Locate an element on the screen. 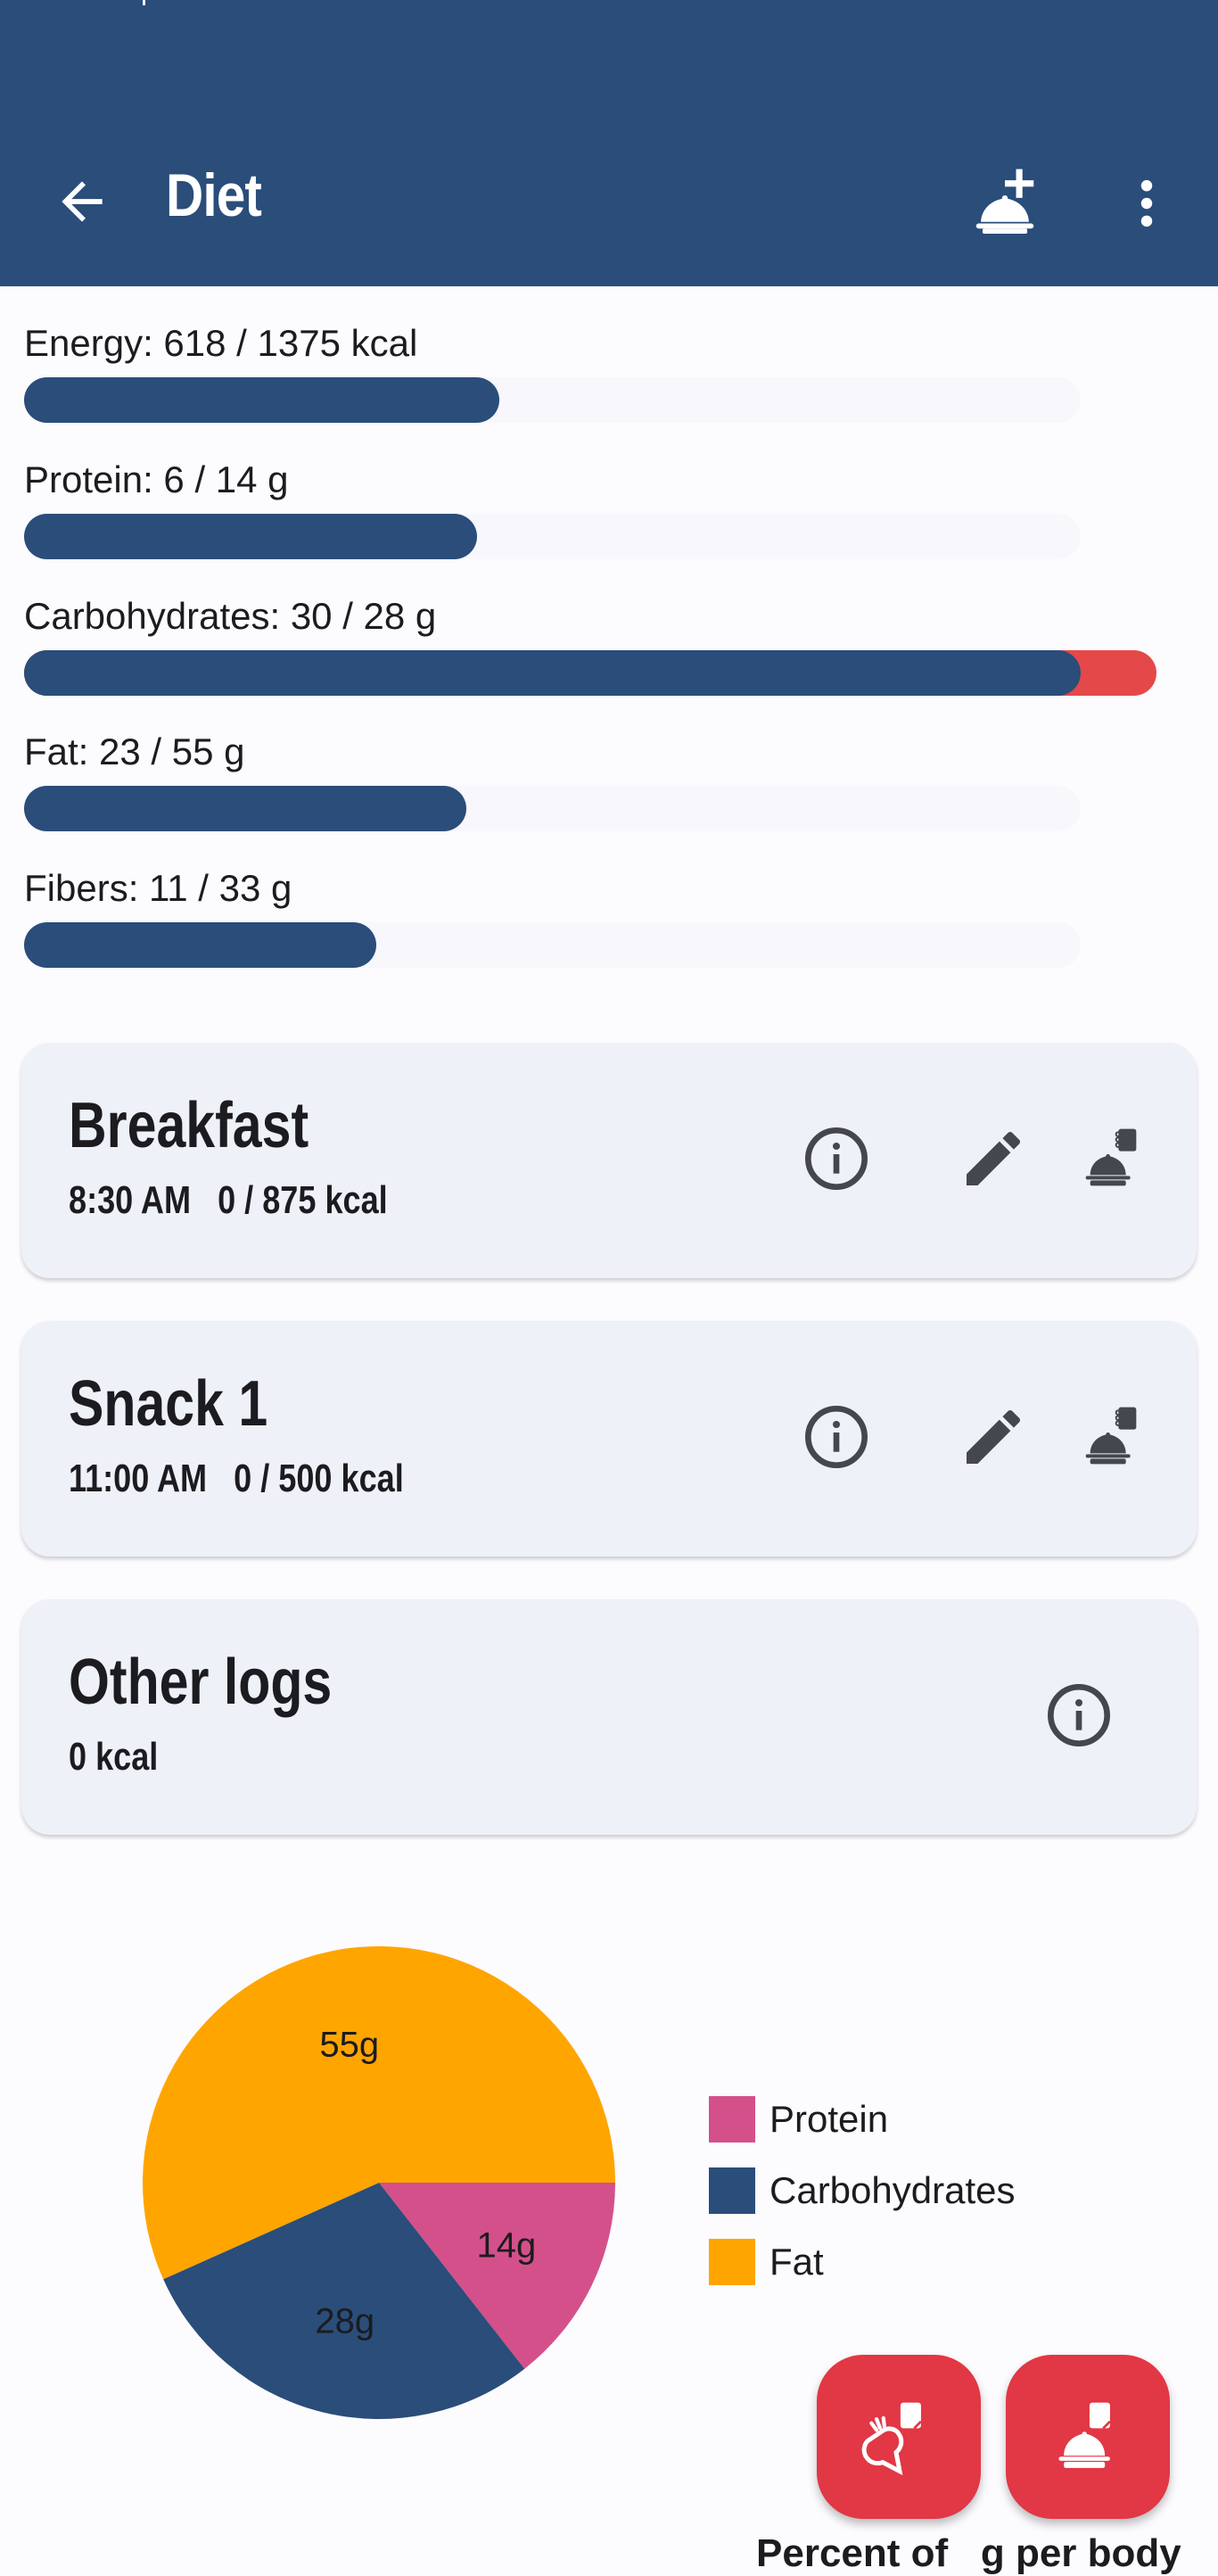 This screenshot has width=1218, height=2576. legend-item-carbohydrates: Carbohydrates is located at coordinates (862, 2190).